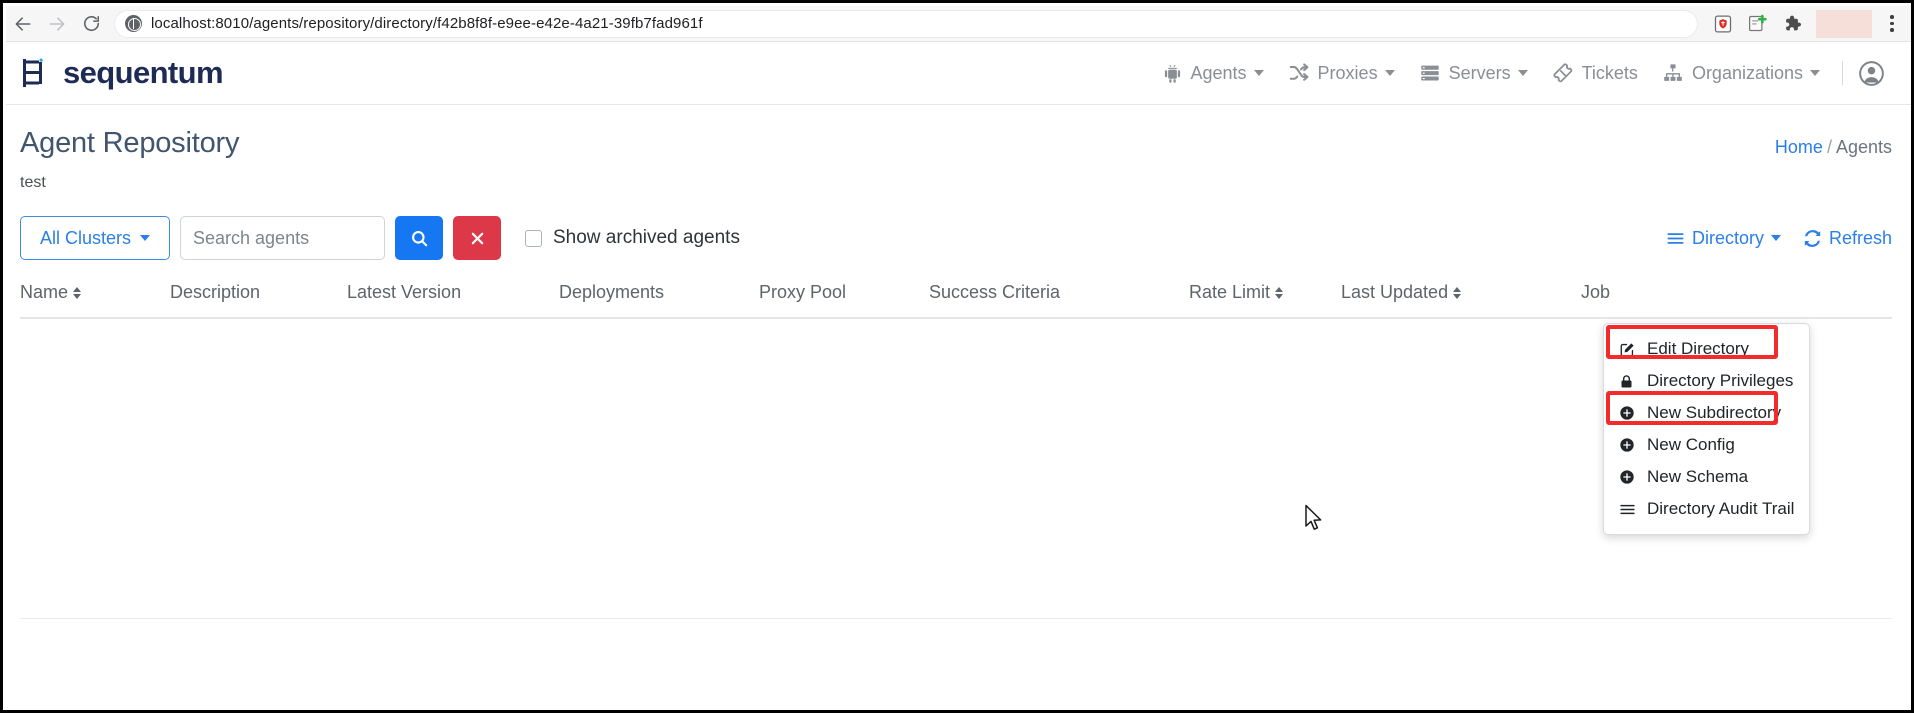 The height and width of the screenshot is (713, 1914). I want to click on shuffle-icon, so click(1299, 73).